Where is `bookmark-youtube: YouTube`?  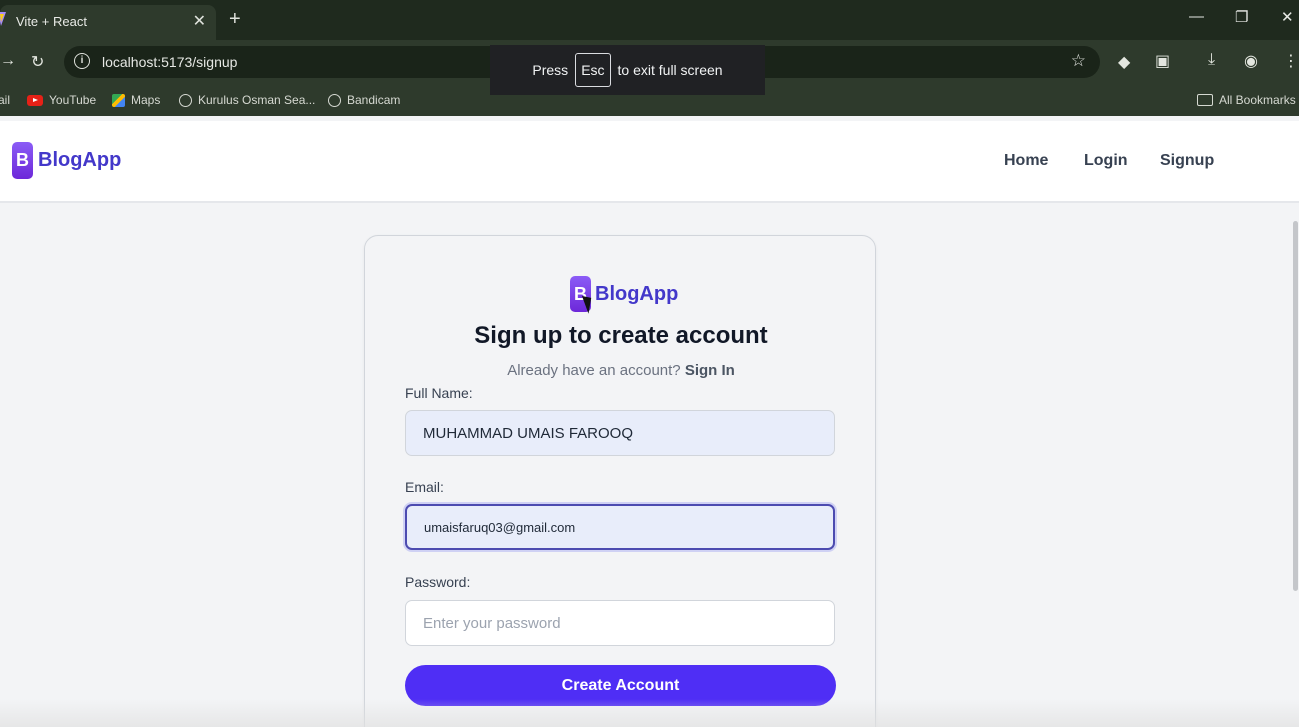
bookmark-youtube: YouTube is located at coordinates (61, 100).